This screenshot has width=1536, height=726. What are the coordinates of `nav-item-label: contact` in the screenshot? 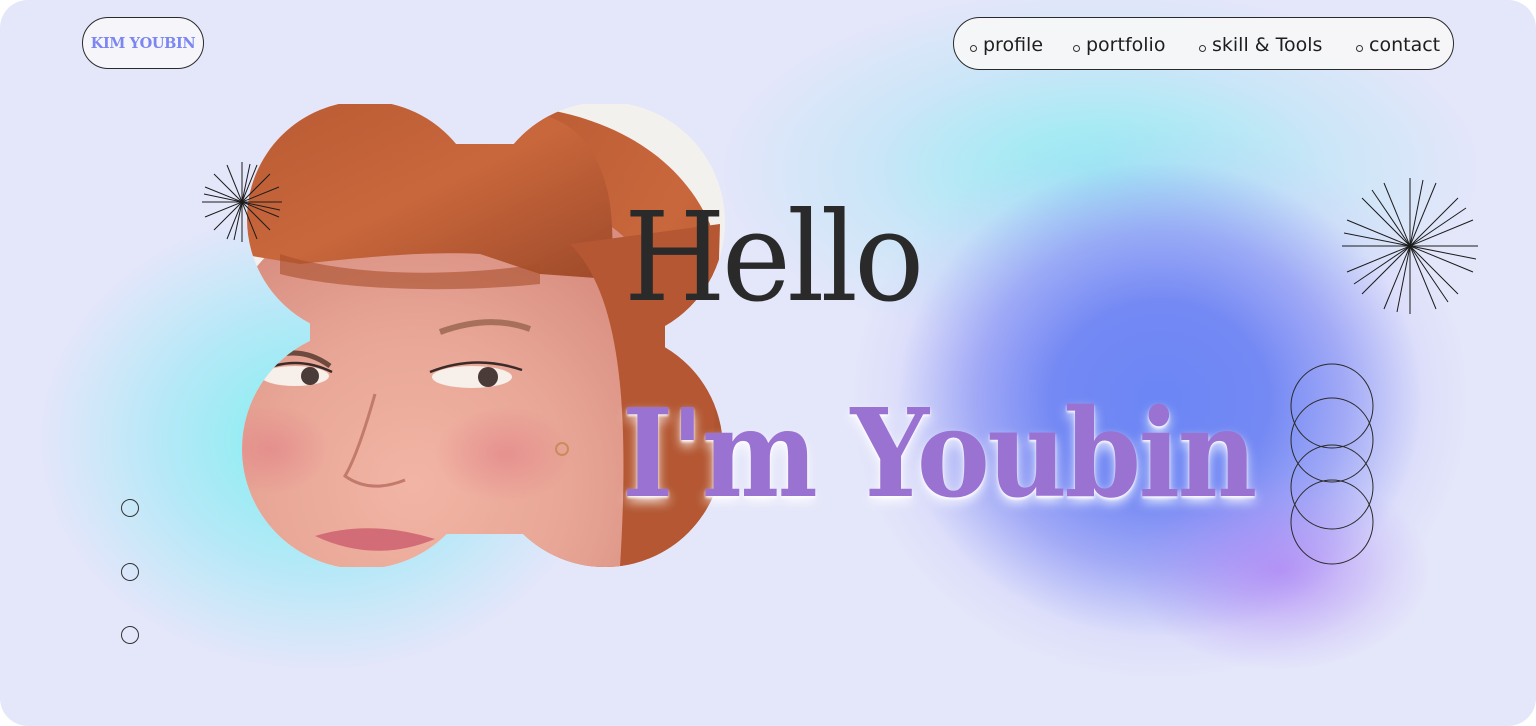 It's located at (1405, 44).